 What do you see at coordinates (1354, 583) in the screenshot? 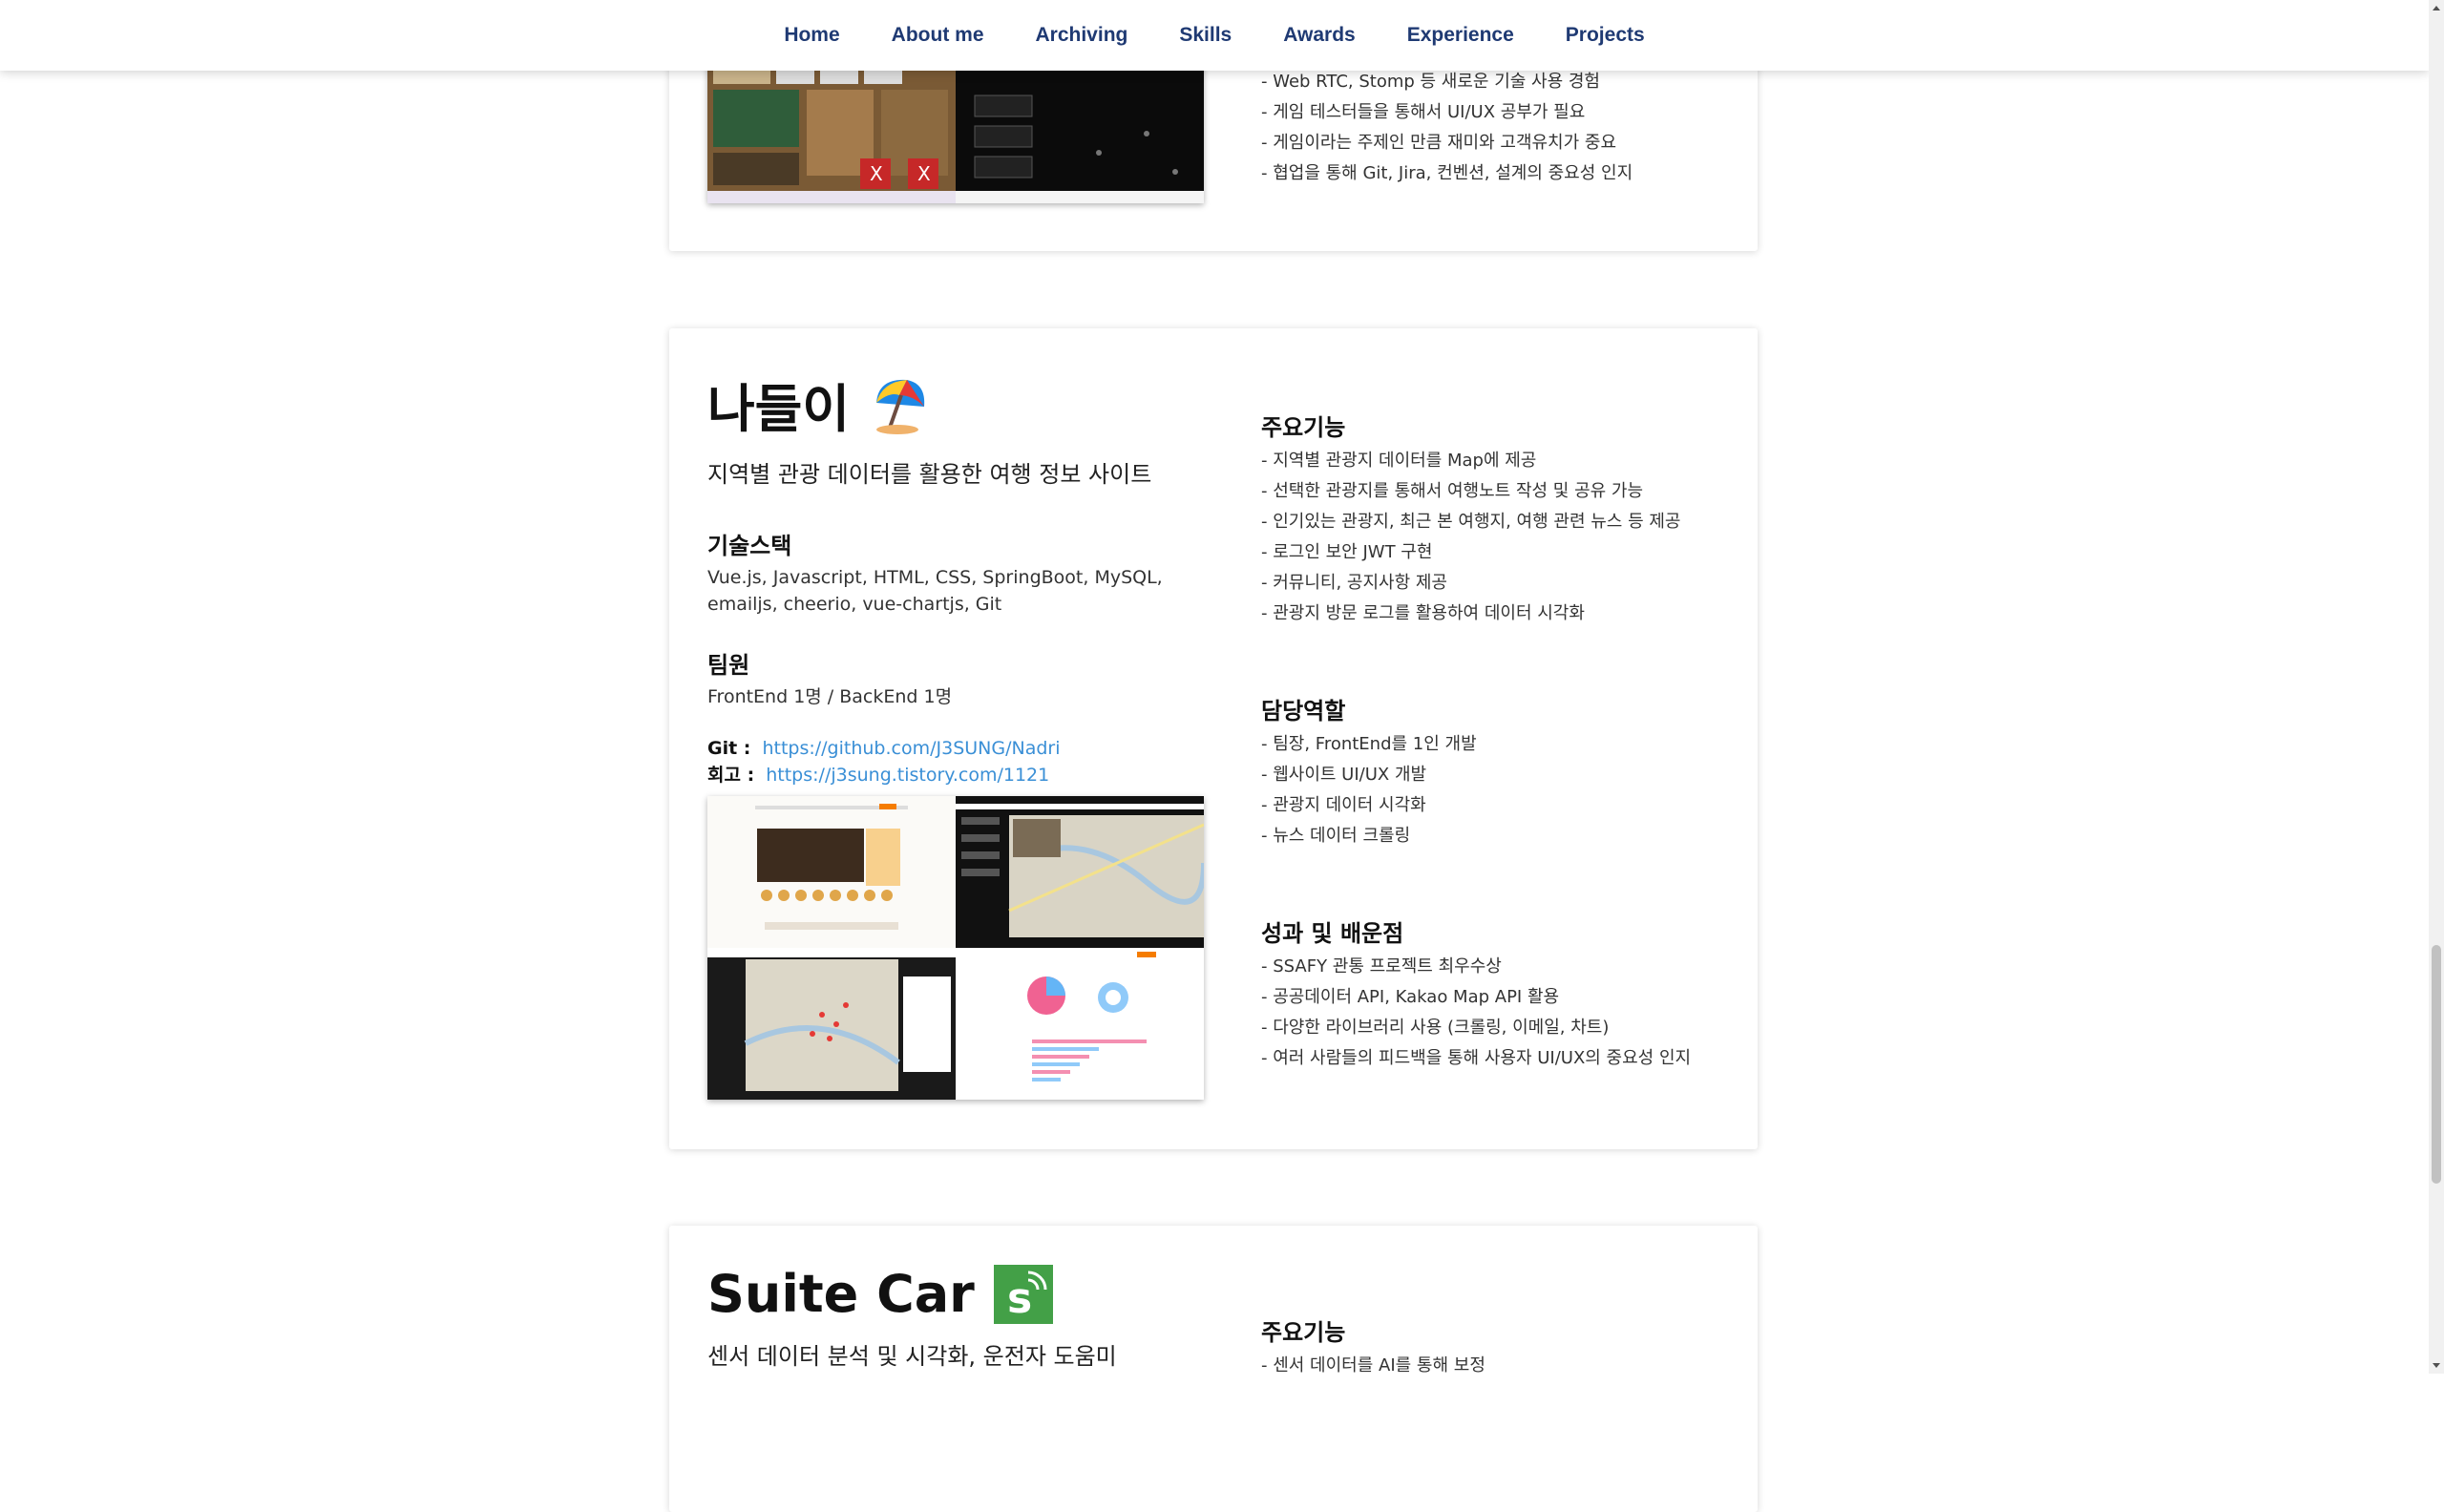
I see `list-item: - 커뮤니티, 공지사항 제공` at bounding box center [1354, 583].